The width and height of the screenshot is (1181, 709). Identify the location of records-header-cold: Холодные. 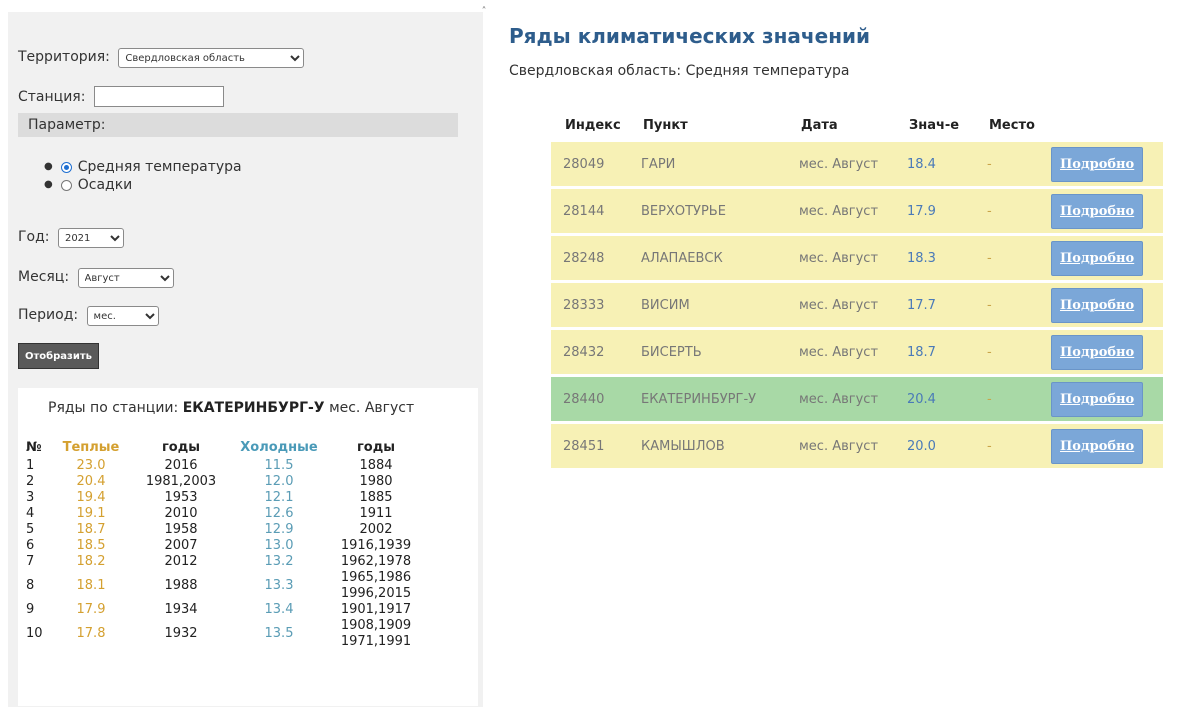
(279, 447).